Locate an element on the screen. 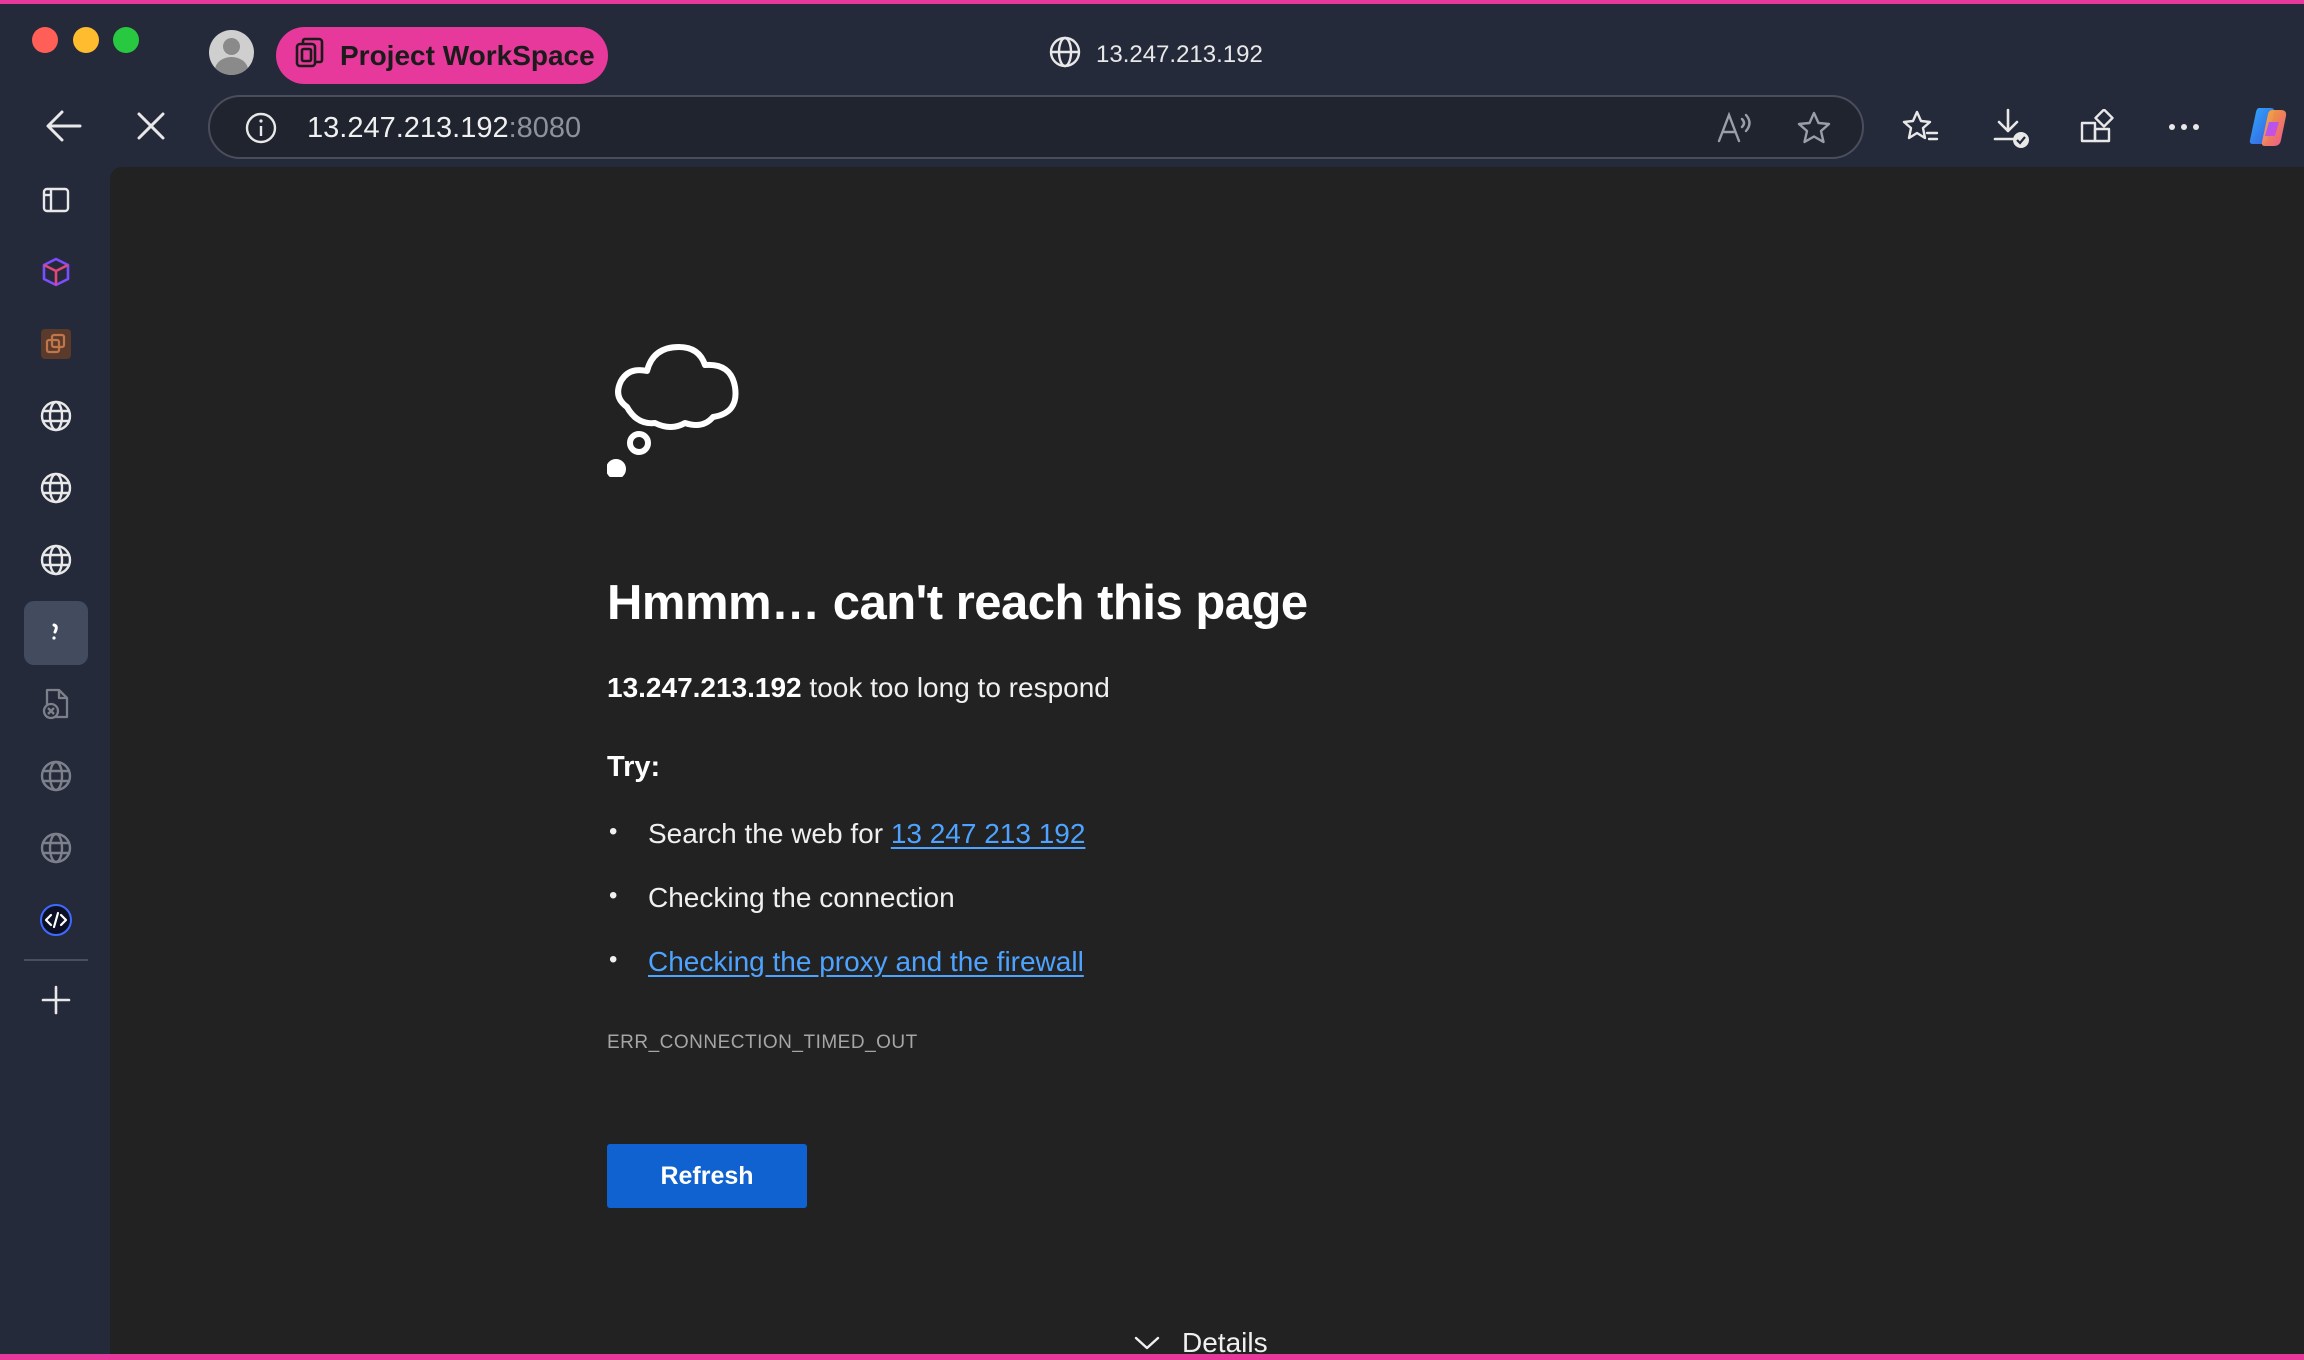  search-web-link: 13 247 213 192 is located at coordinates (988, 833).